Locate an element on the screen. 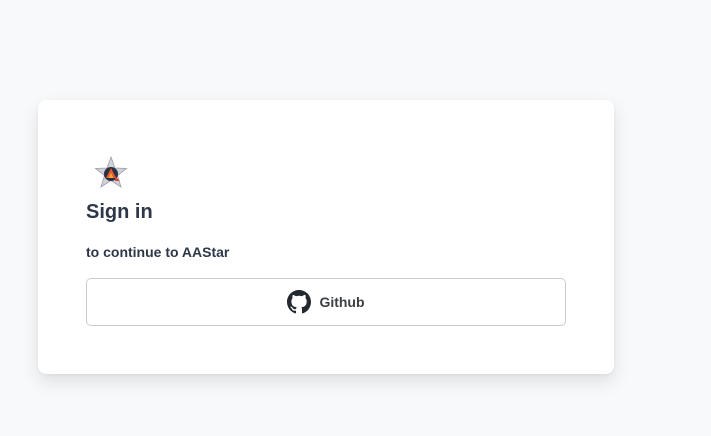  github-button-label: Github is located at coordinates (342, 302).